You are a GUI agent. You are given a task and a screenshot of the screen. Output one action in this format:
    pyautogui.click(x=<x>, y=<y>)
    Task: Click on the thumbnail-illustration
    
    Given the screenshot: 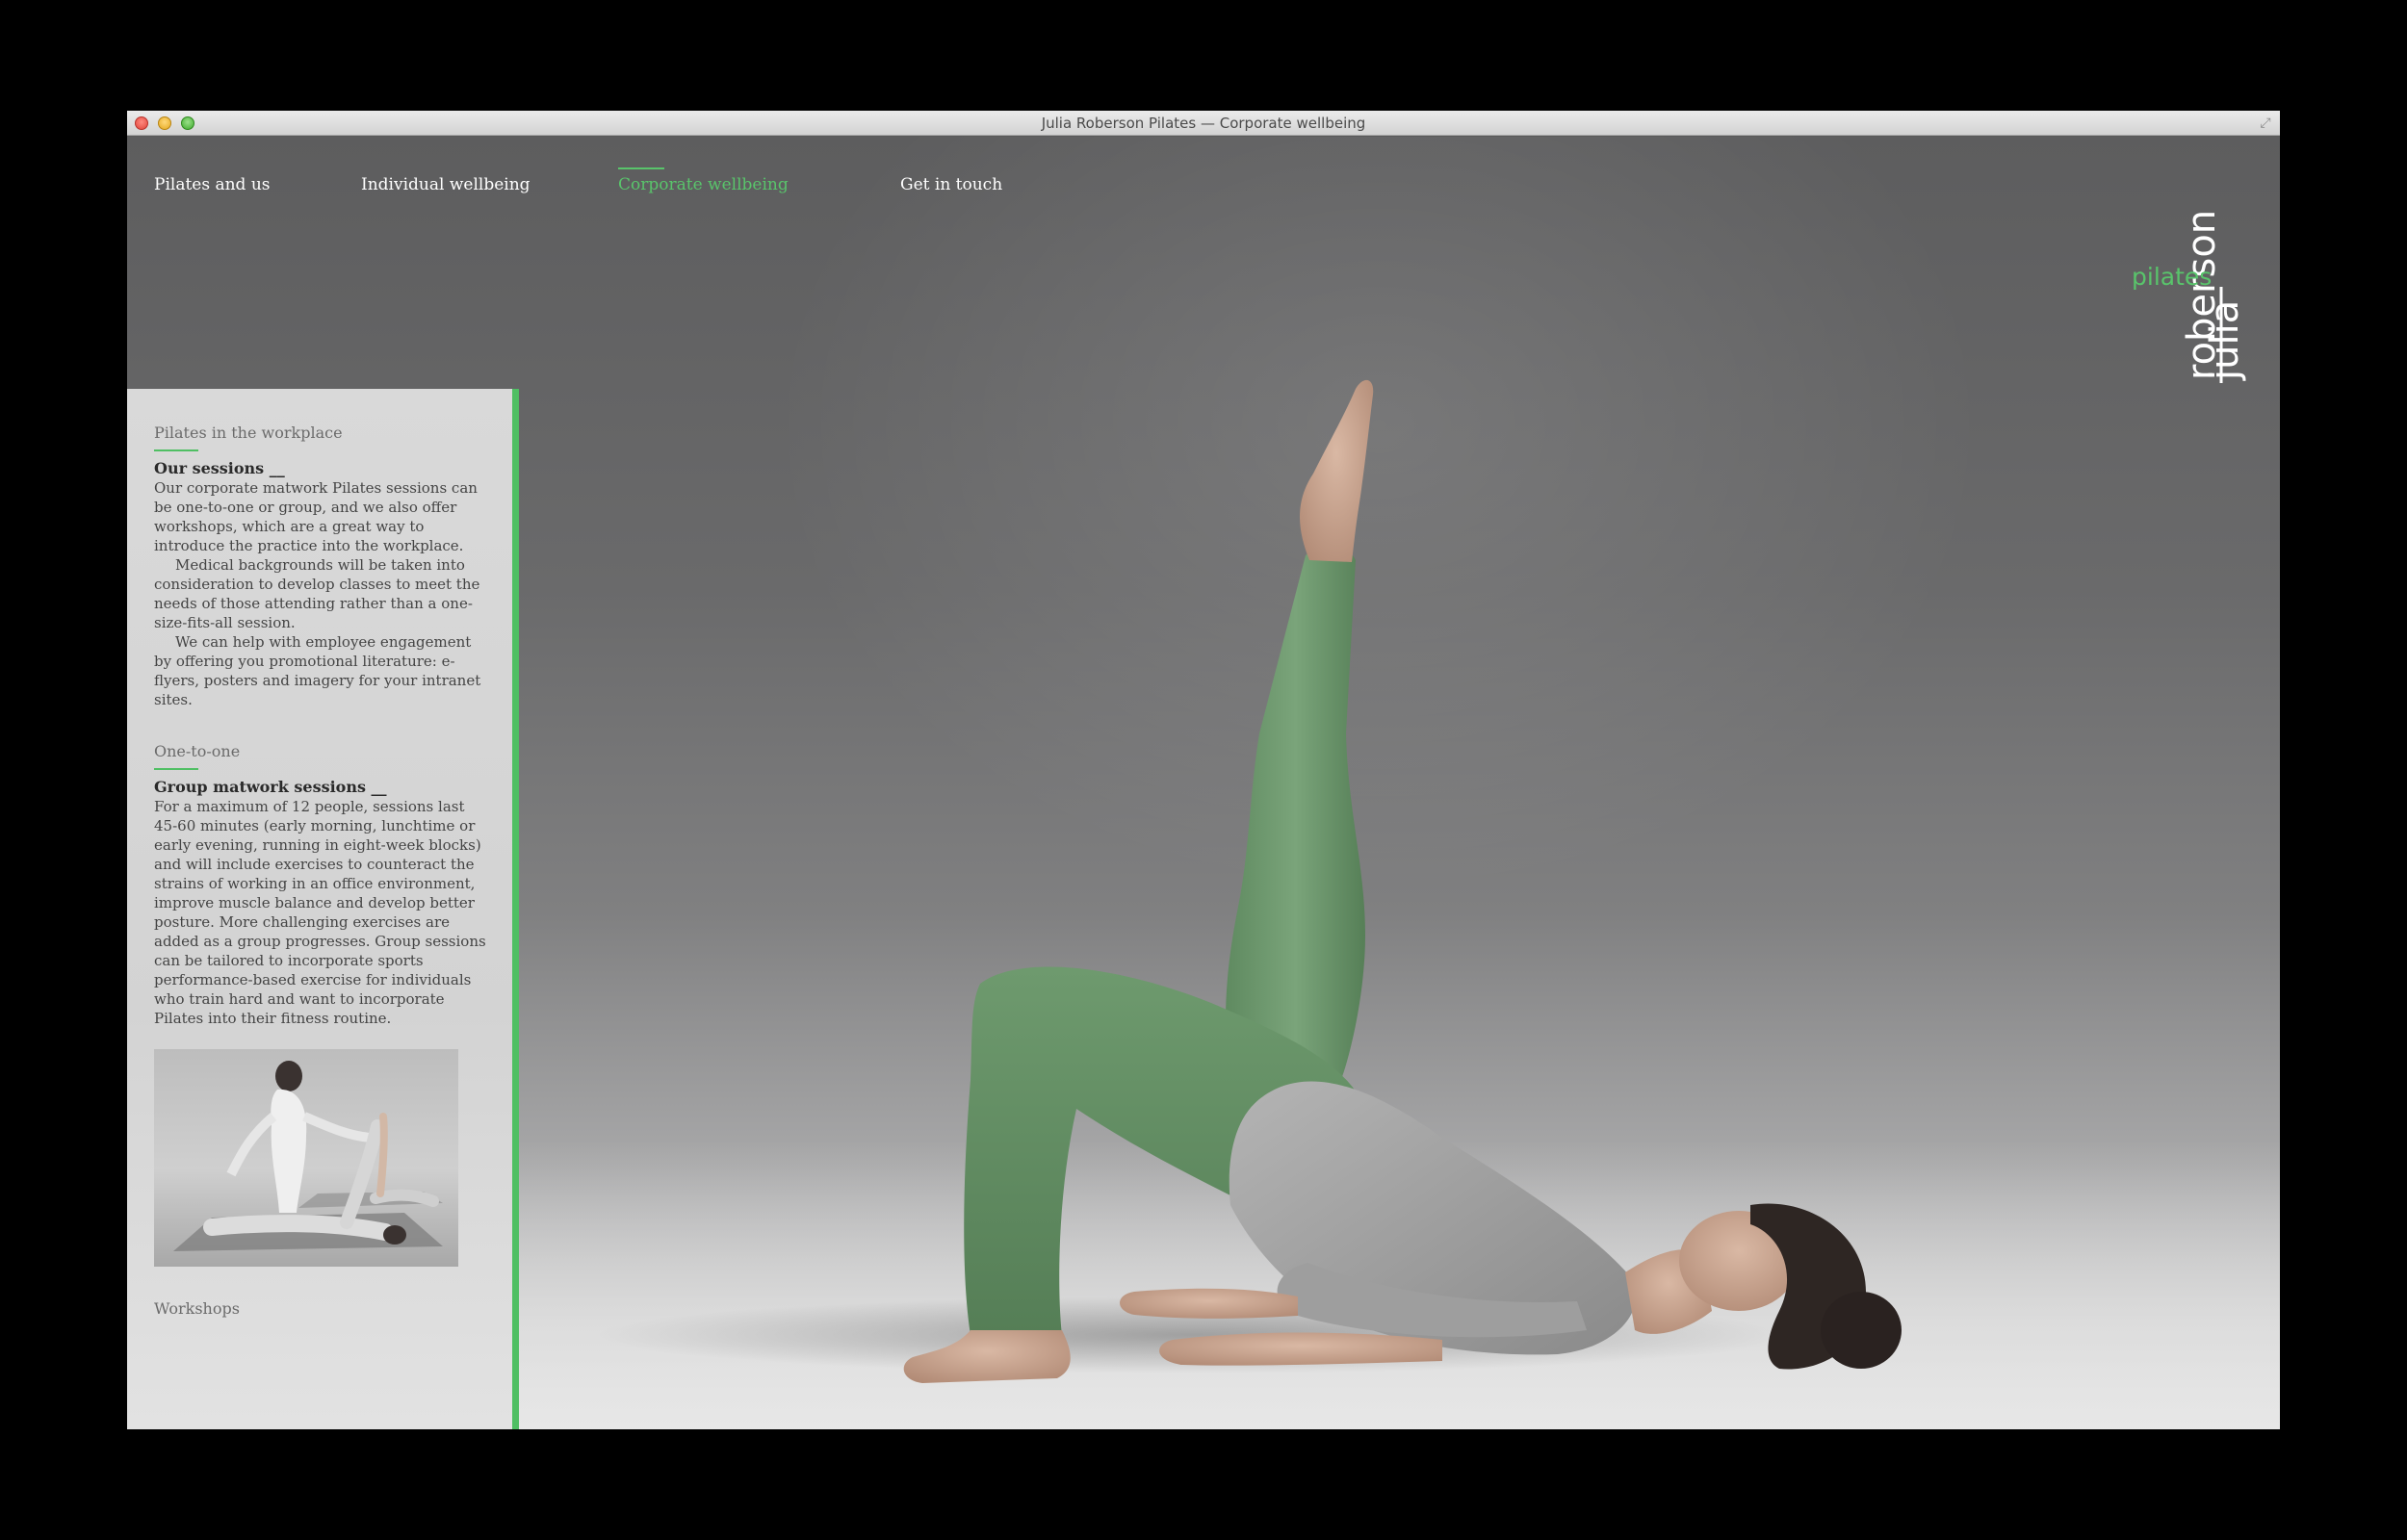 What is the action you would take?
    pyautogui.click(x=308, y=1156)
    